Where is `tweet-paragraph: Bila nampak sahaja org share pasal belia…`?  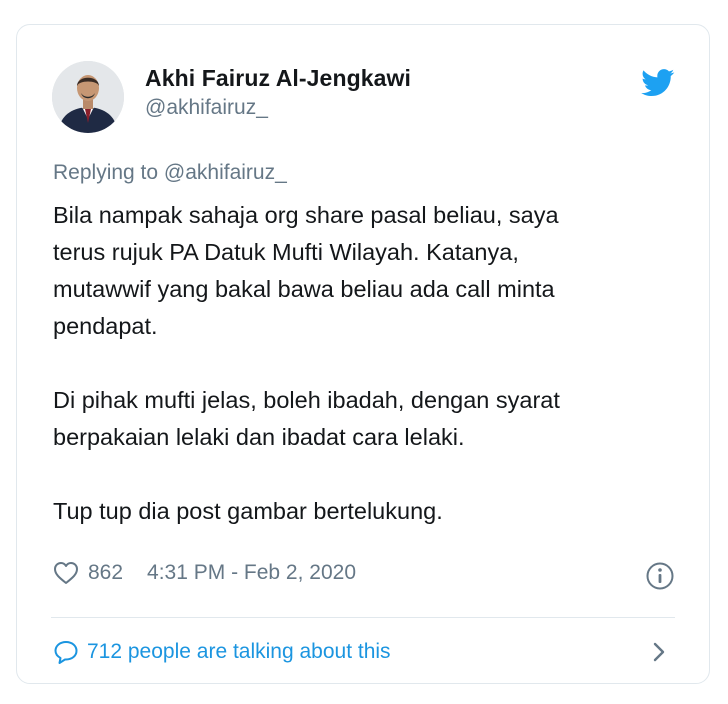
tweet-paragraph: Bila nampak sahaja org share pasal belia… is located at coordinates (306, 270).